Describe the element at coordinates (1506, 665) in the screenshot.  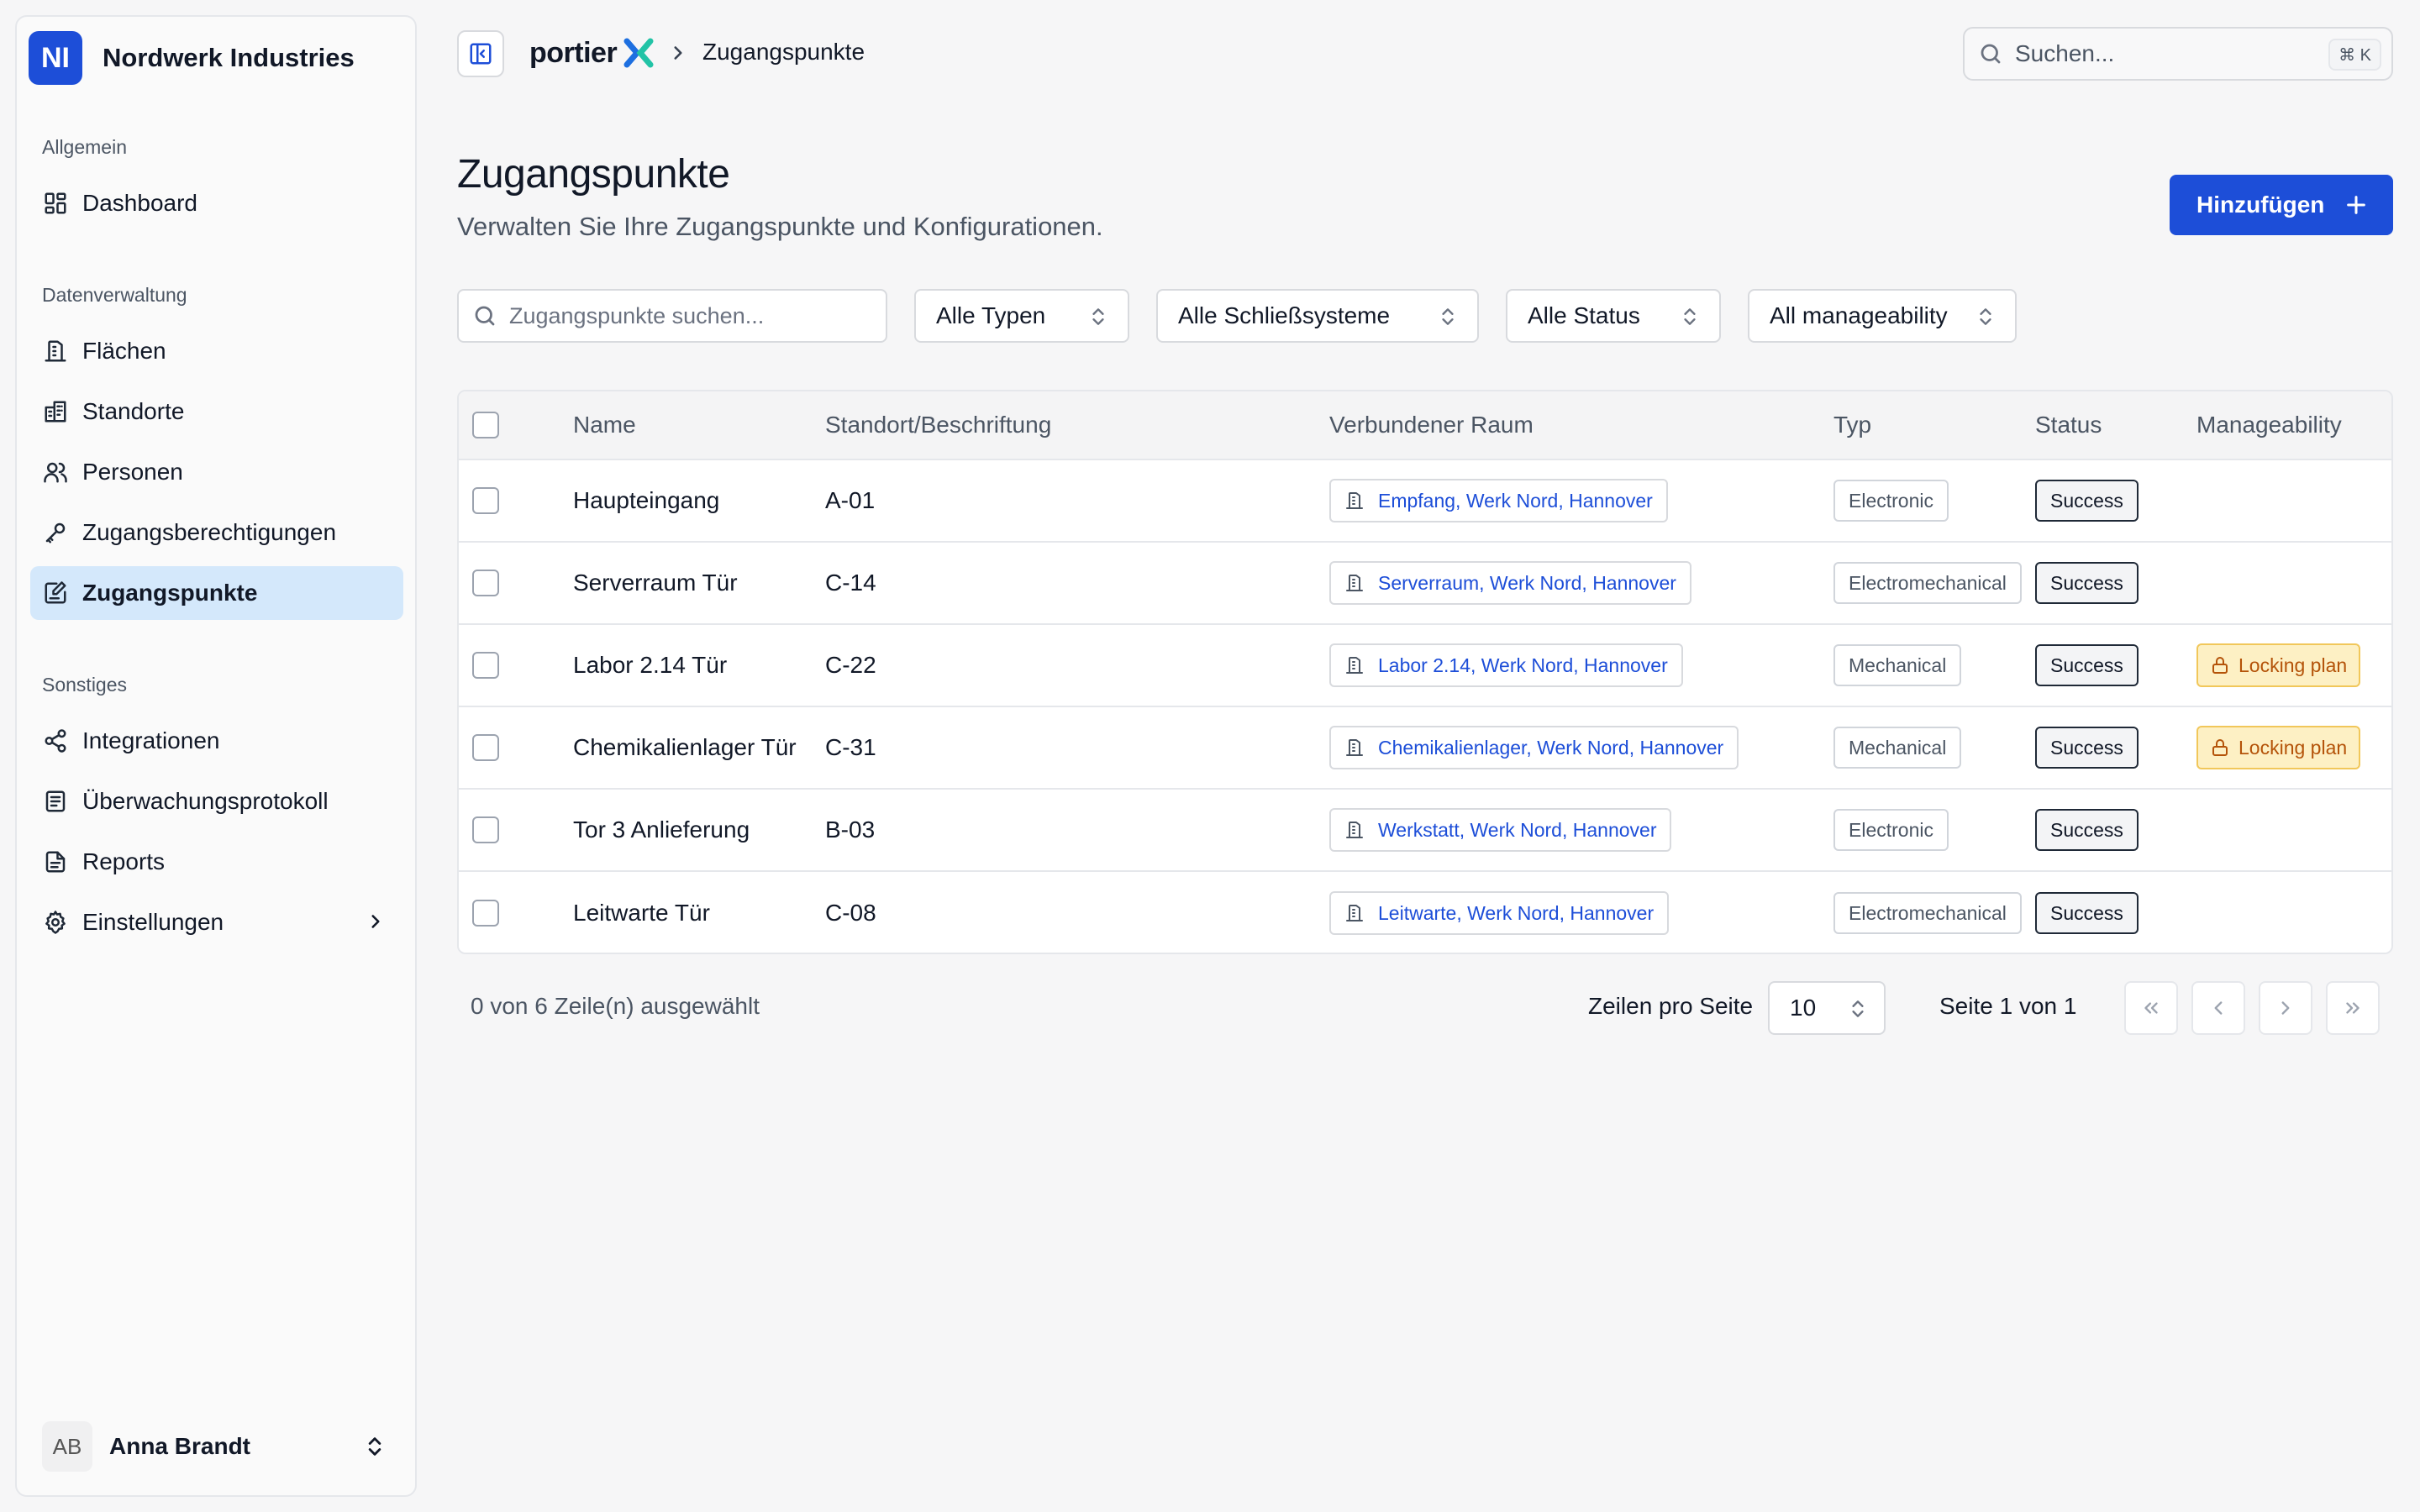
I see `room-link-badge: Labor 2.14, Werk Nord, Hannover` at that location.